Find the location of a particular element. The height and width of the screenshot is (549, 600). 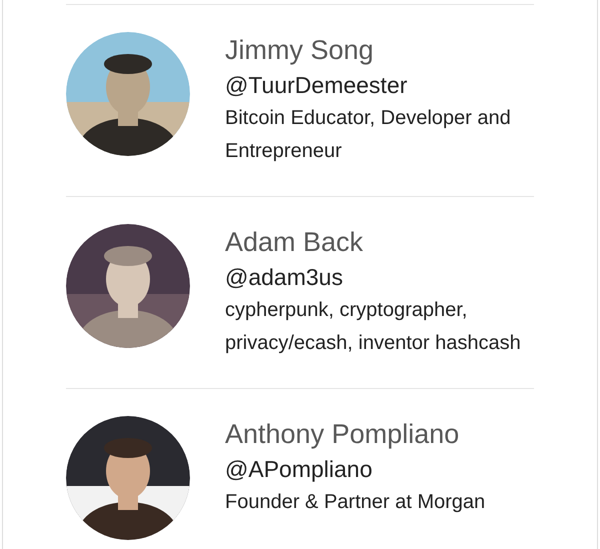

person-name: Adam Back is located at coordinates (294, 242).